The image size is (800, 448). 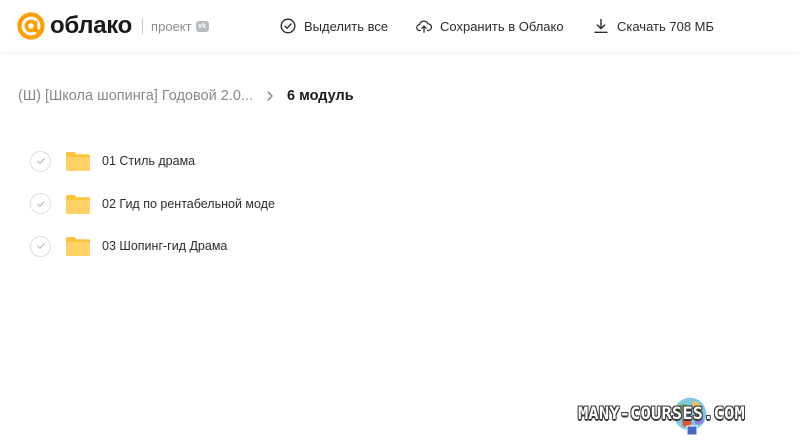 I want to click on list-item-folder: 03 Шопинг-гид Драма, so click(x=230, y=246).